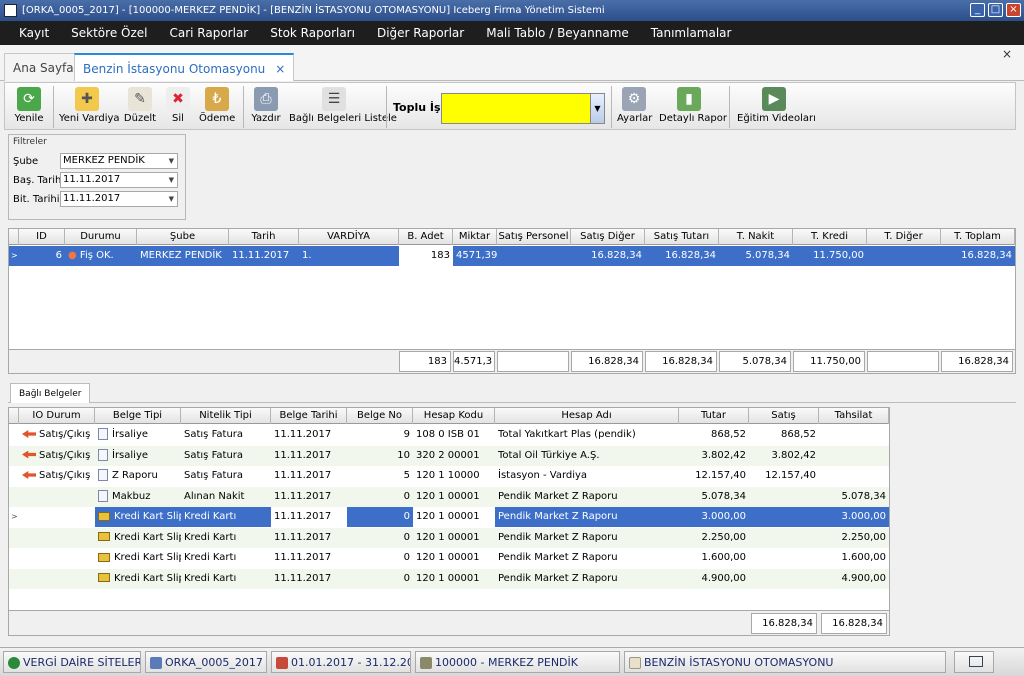 This screenshot has width=1024, height=676. Describe the element at coordinates (426, 237) in the screenshot. I see `col-b-adet: B. Adet` at that location.